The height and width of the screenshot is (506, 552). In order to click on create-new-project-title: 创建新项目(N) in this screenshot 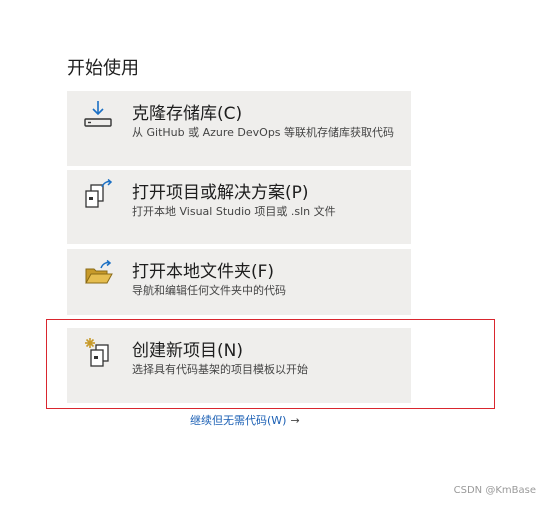, I will do `click(187, 351)`.